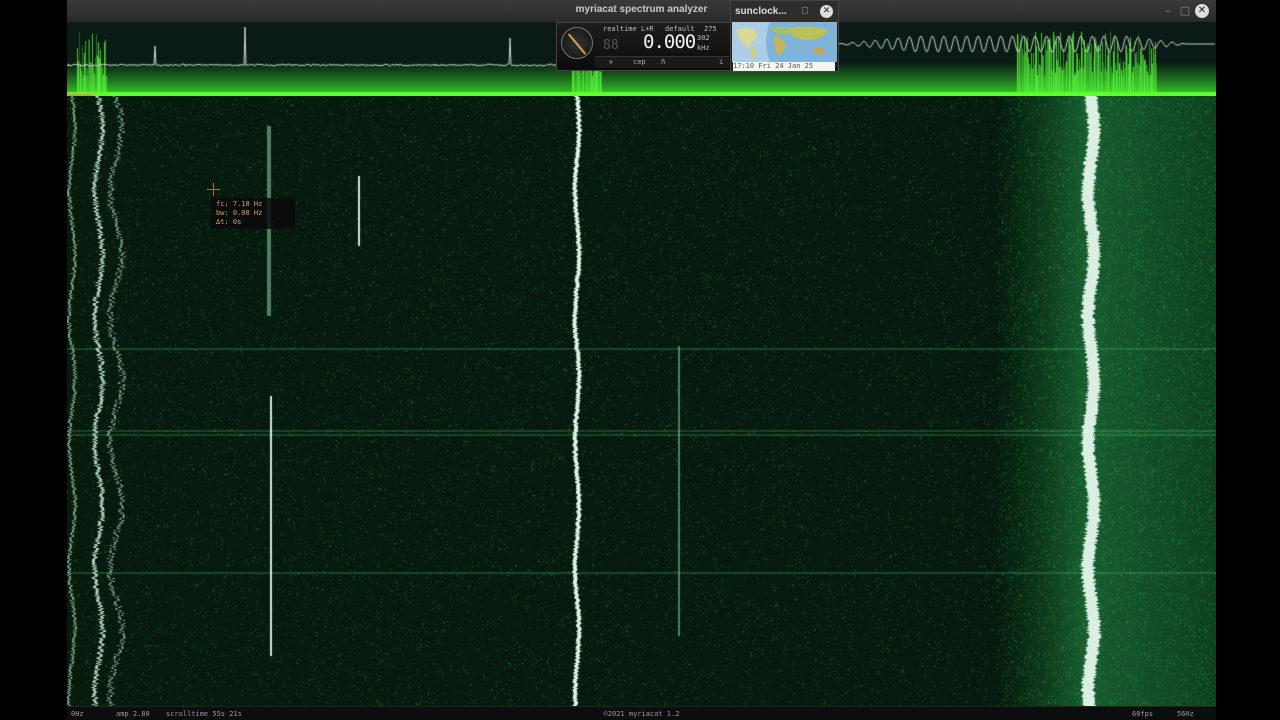 Image resolution: width=1280 pixels, height=720 pixels. What do you see at coordinates (620, 29) in the screenshot?
I see `mode-label: realtime` at bounding box center [620, 29].